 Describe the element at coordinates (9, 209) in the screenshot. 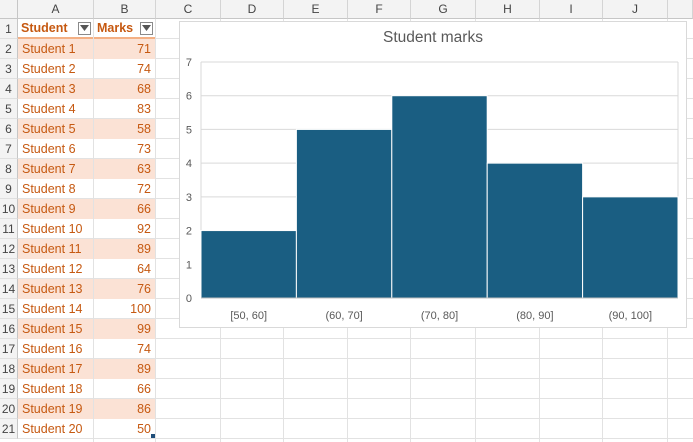

I see `row-header-10: 10` at that location.